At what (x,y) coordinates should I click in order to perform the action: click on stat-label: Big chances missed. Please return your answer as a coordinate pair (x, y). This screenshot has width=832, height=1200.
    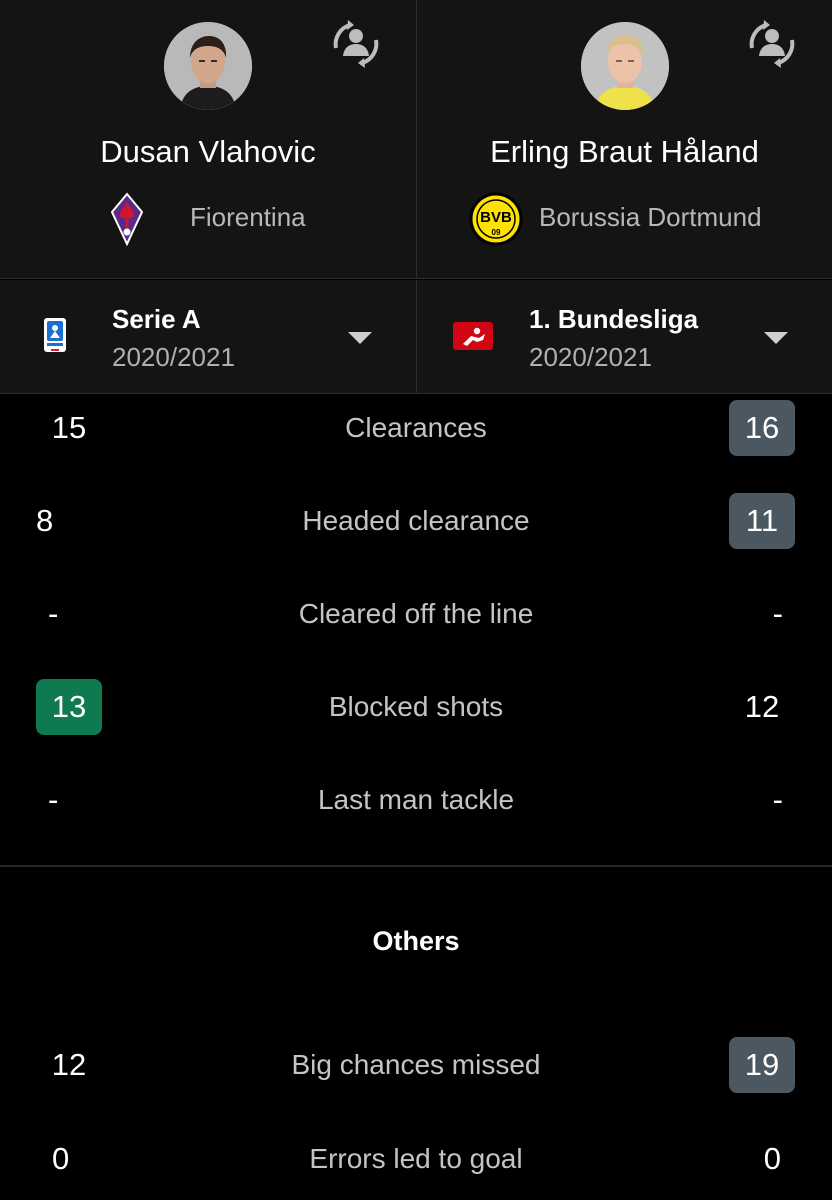
    Looking at the image, I should click on (416, 1064).